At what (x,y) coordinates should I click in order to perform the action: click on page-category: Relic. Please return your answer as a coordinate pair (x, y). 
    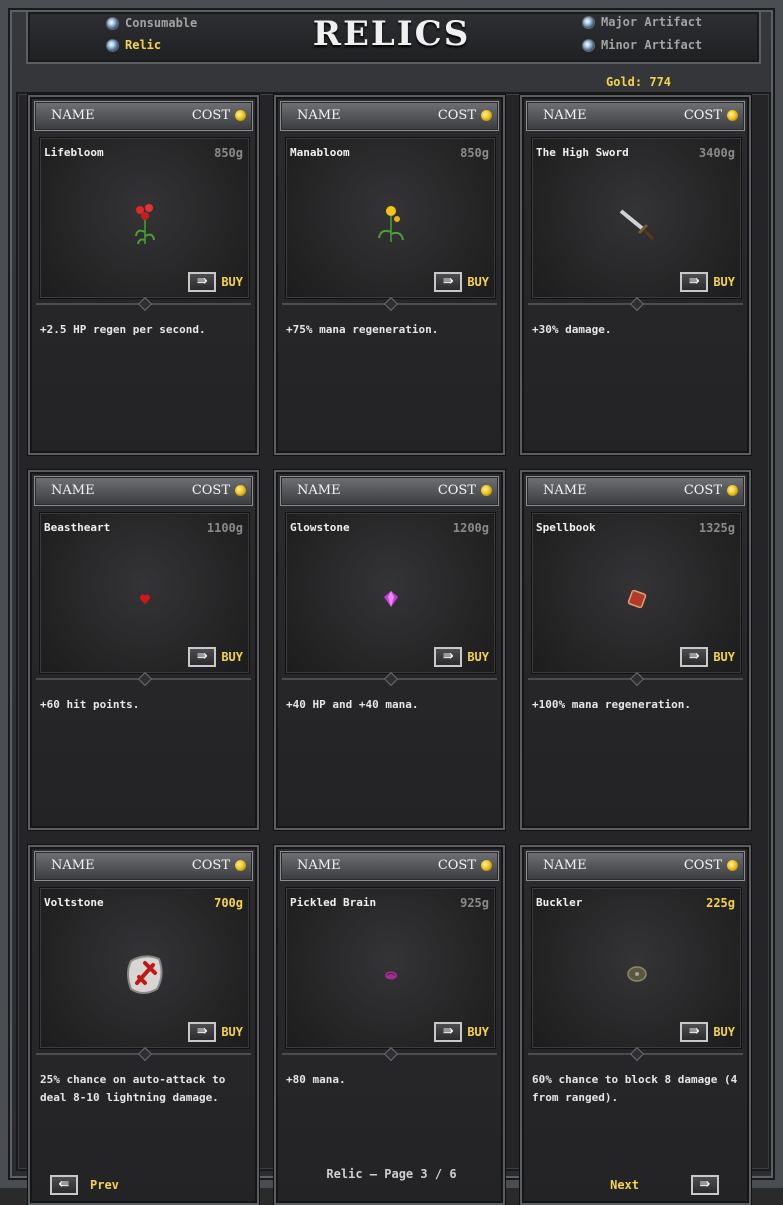
    Looking at the image, I should click on (344, 1174).